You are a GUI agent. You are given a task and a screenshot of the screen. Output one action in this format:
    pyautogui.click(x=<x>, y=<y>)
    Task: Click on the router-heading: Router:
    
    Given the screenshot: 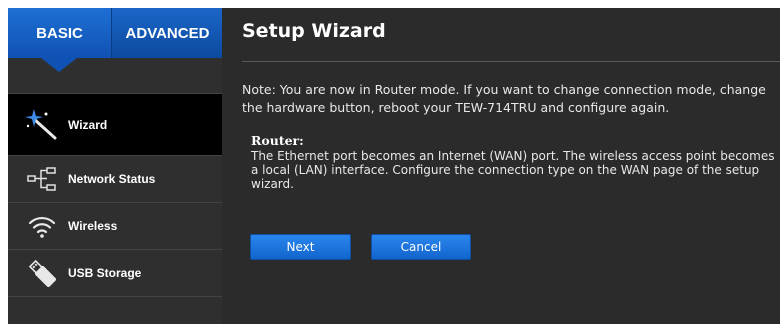 What is the action you would take?
    pyautogui.click(x=277, y=140)
    